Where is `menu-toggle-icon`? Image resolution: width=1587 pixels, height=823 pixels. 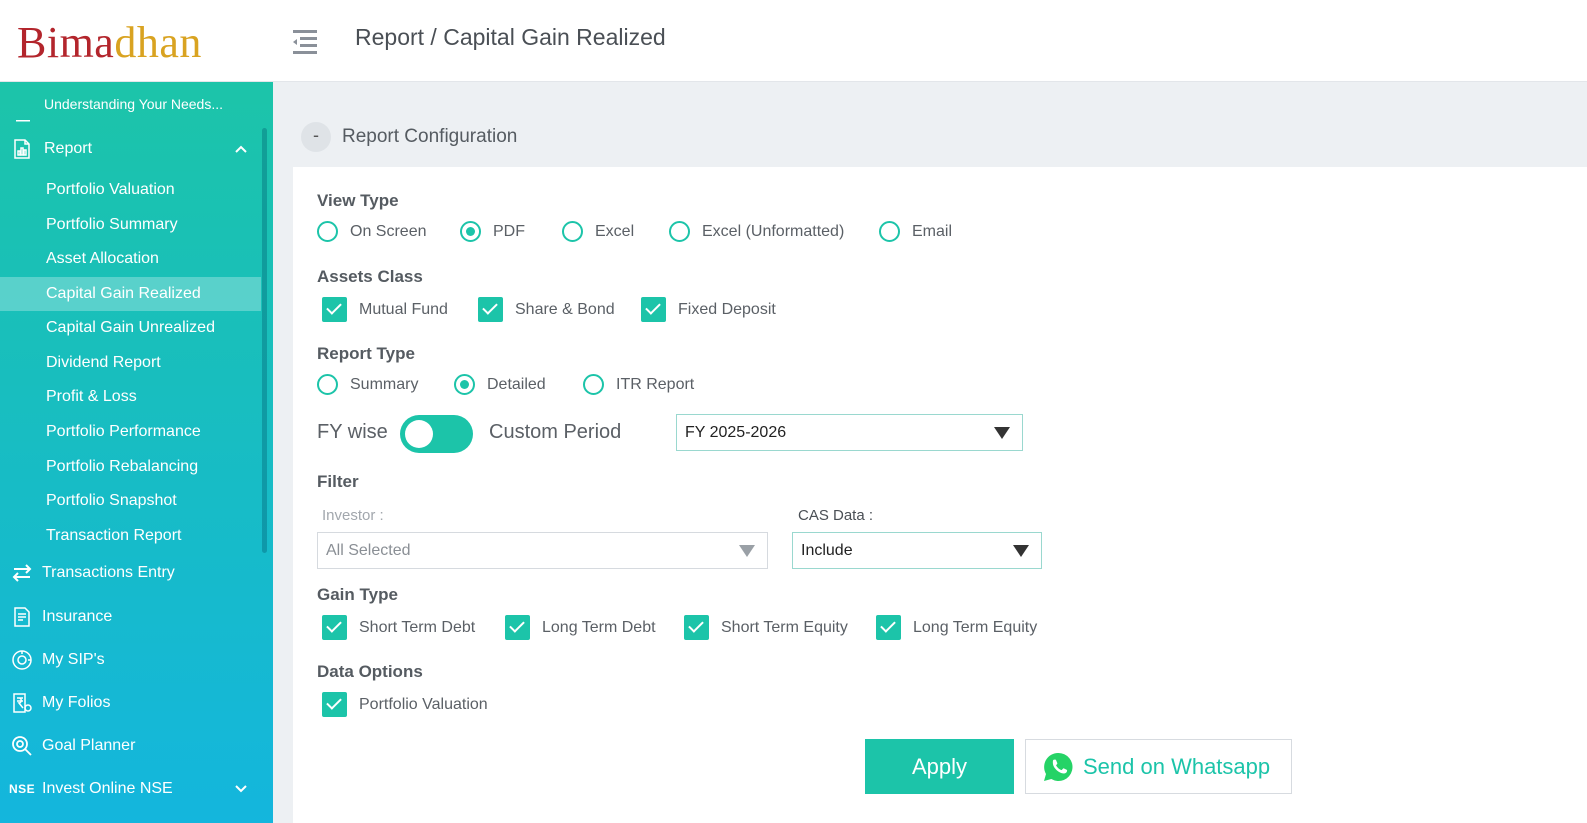
menu-toggle-icon is located at coordinates (305, 42).